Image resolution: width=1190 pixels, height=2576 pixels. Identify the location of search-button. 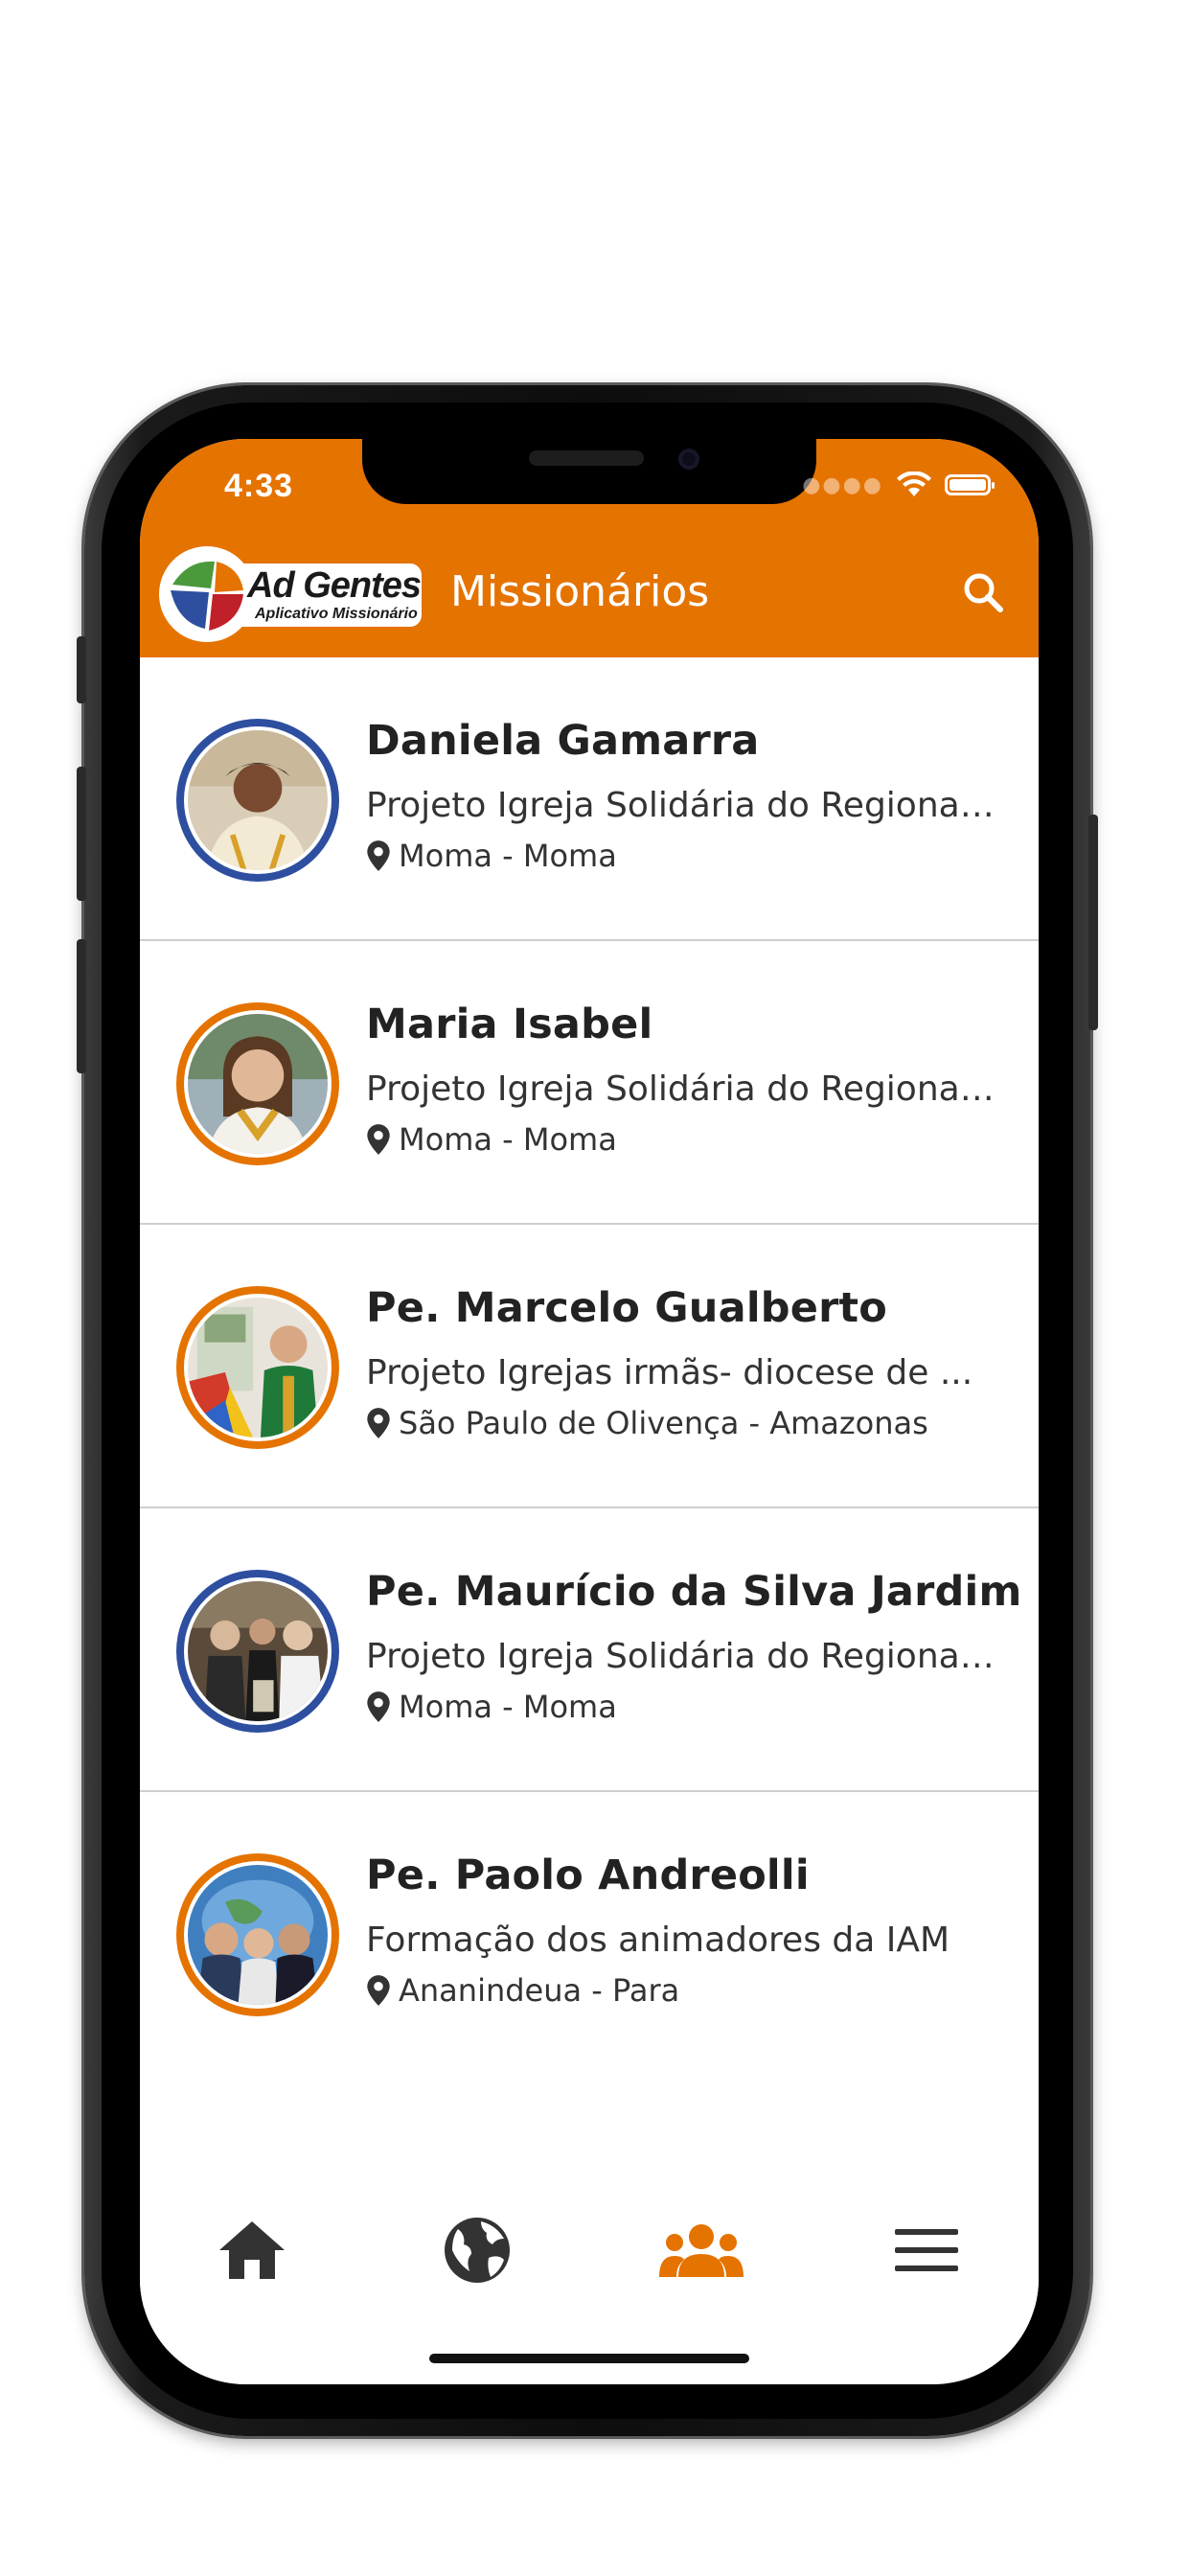
(985, 594).